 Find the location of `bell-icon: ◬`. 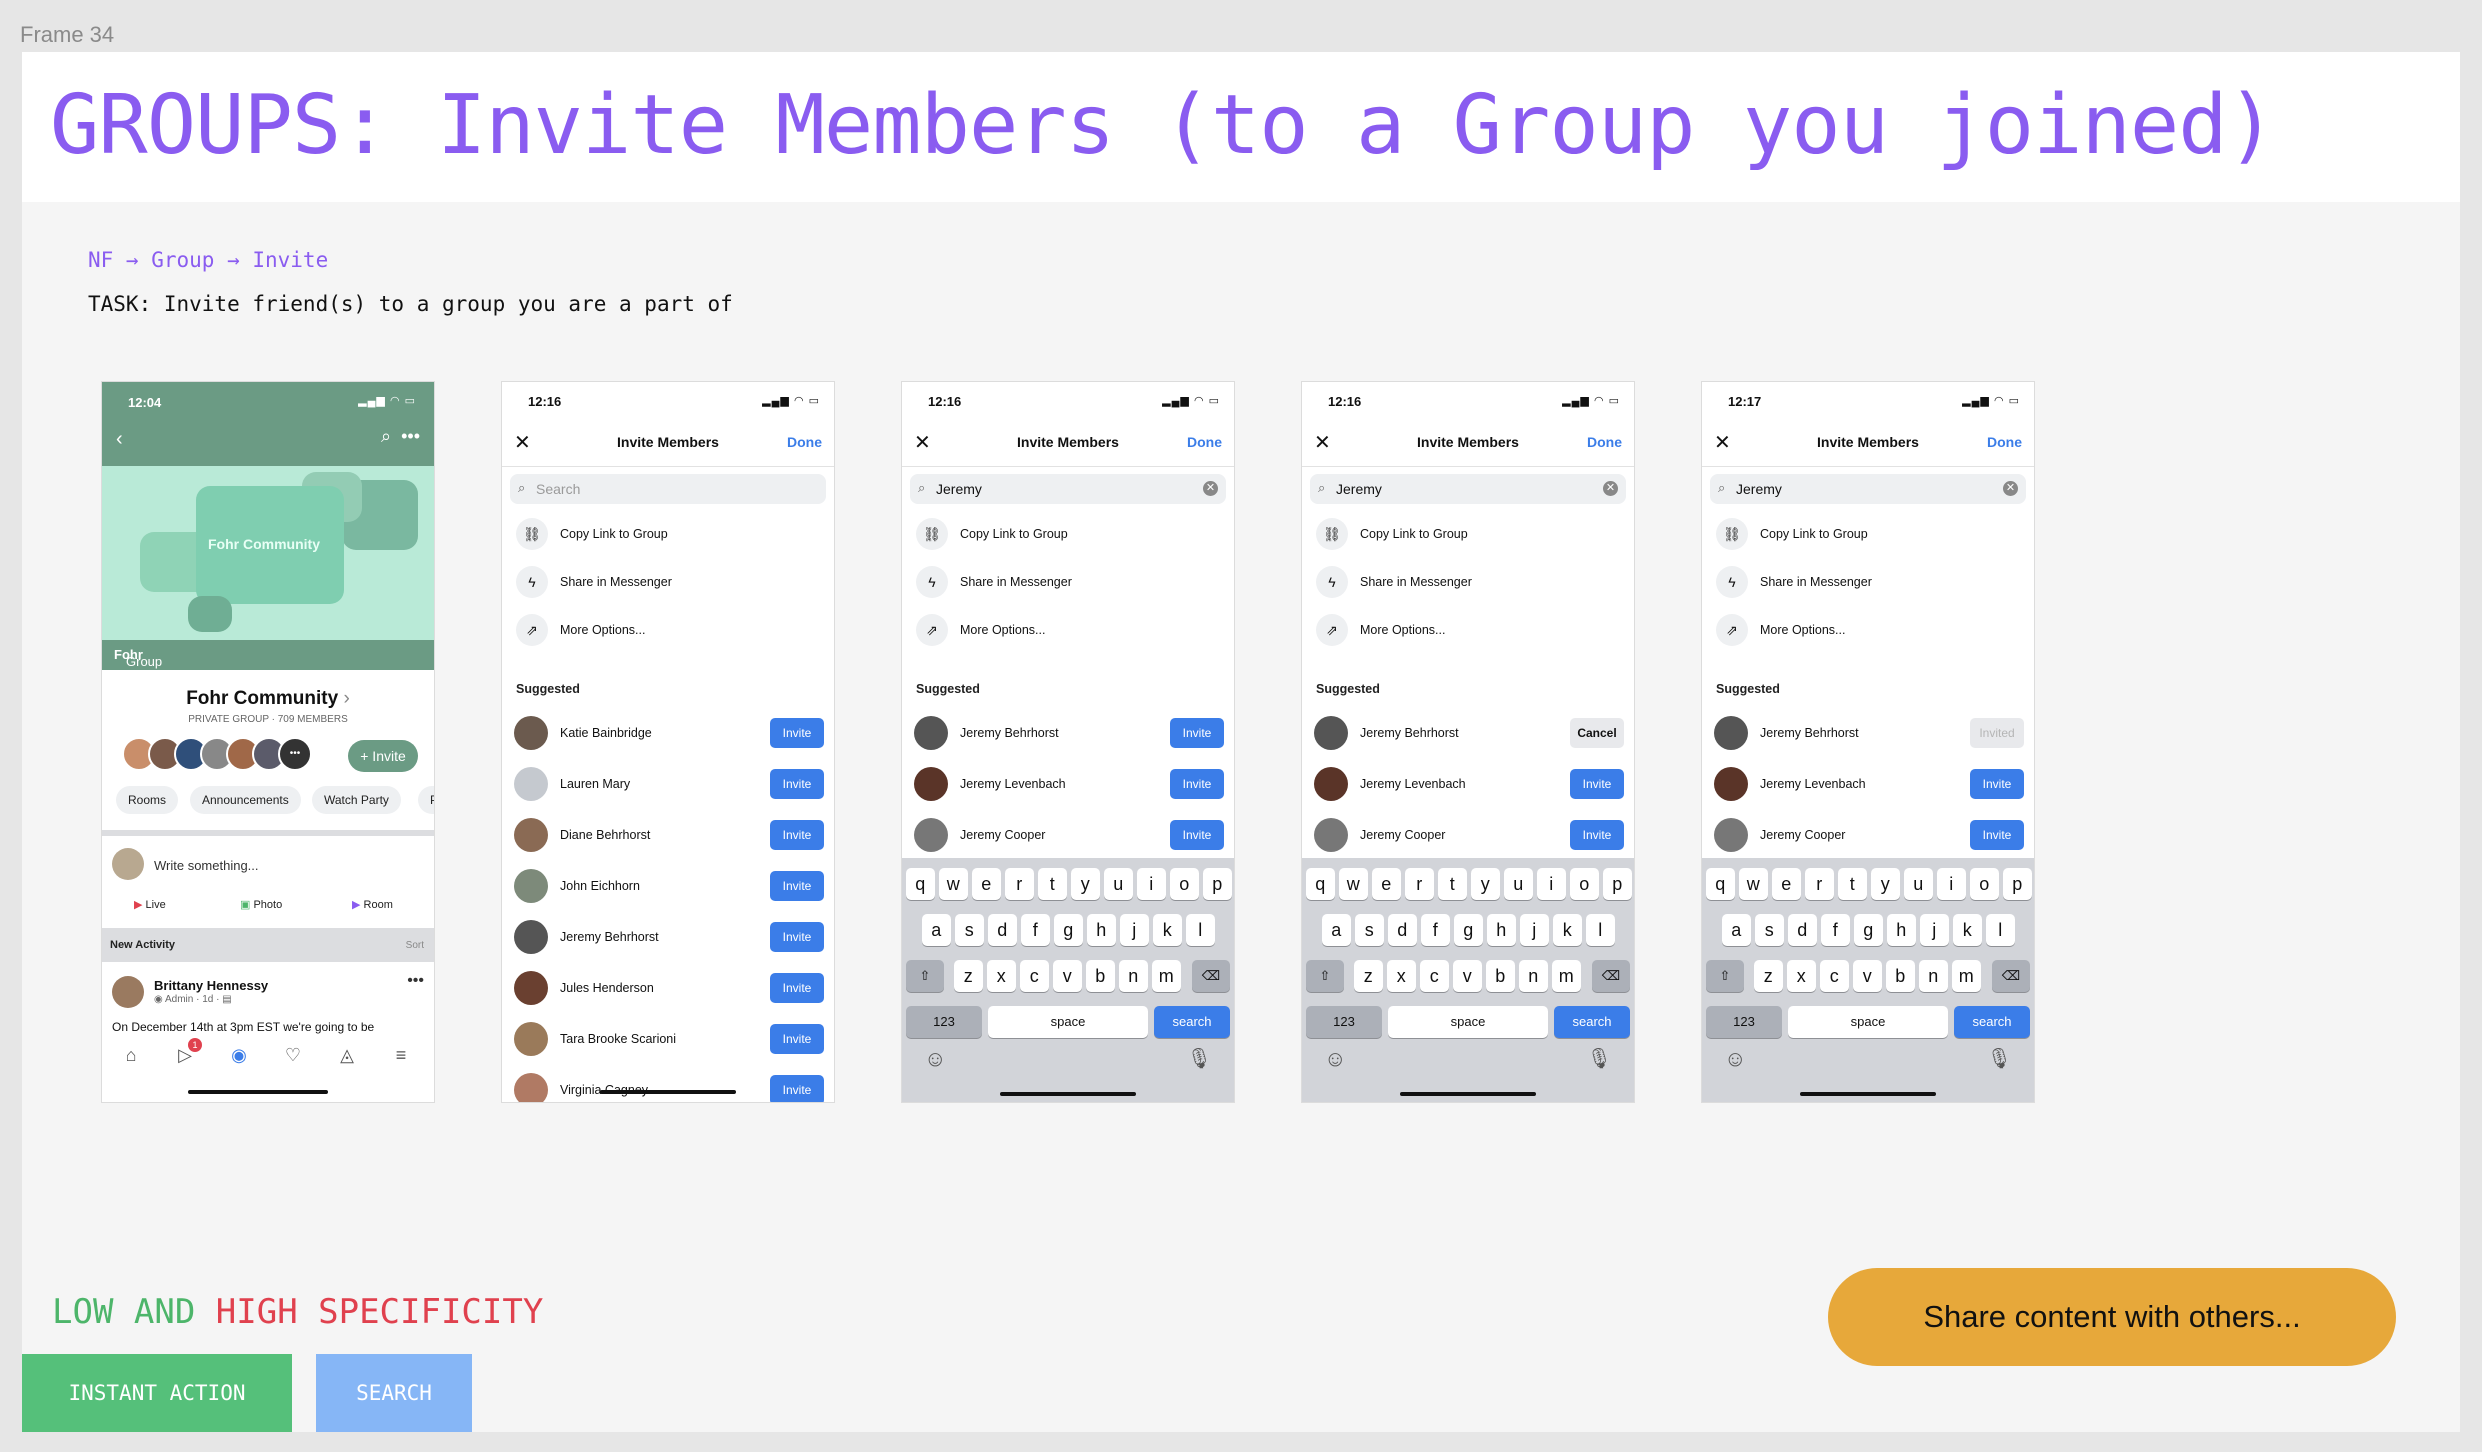

bell-icon: ◬ is located at coordinates (347, 1055).